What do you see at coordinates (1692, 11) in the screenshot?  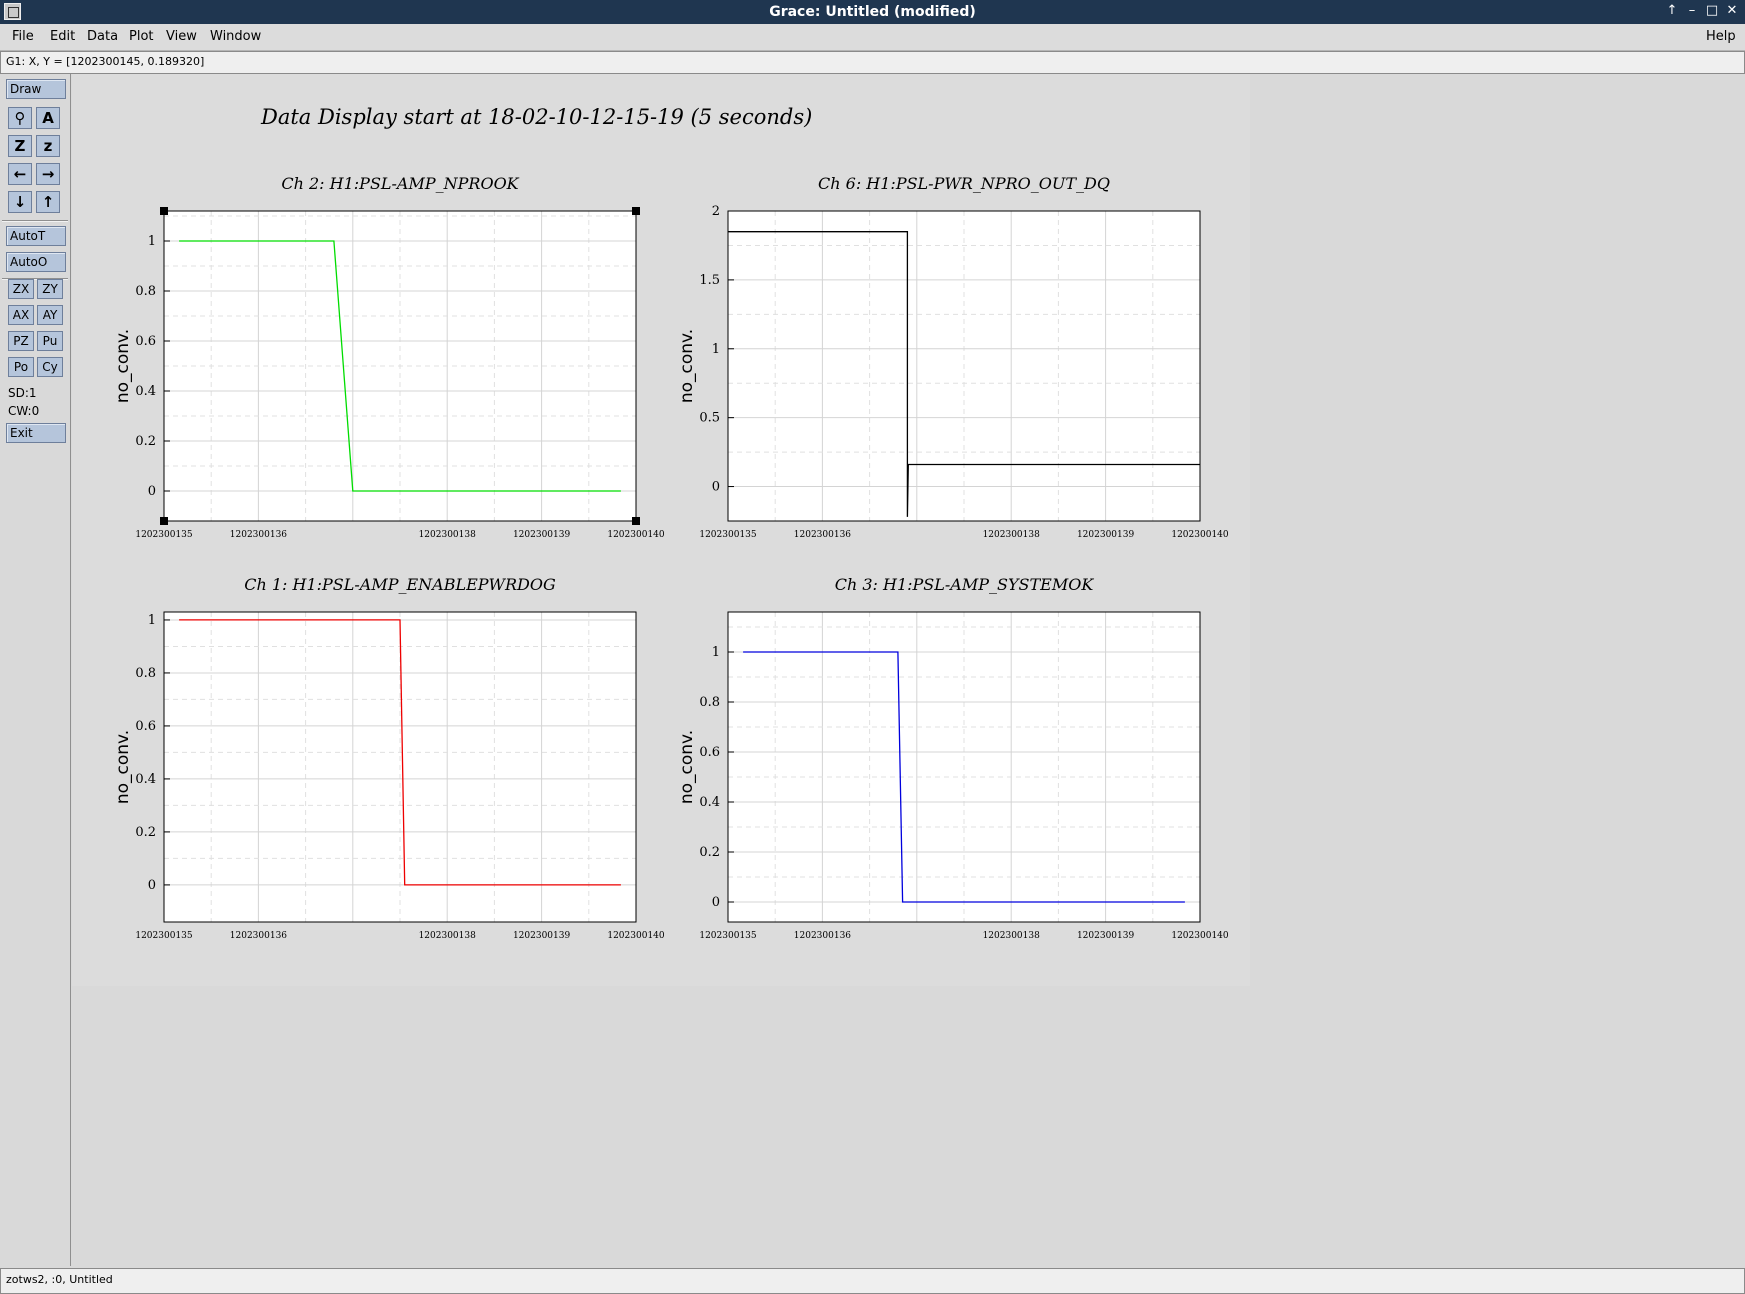 I see `minimize-window-icon: –` at bounding box center [1692, 11].